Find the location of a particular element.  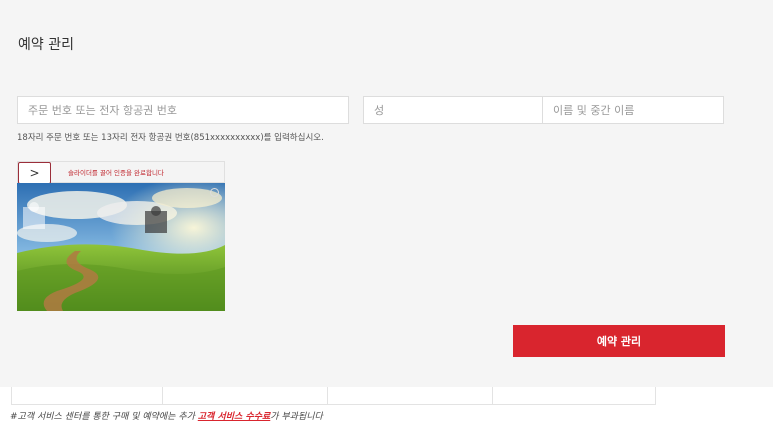

last-name-input: 성 is located at coordinates (453, 110).